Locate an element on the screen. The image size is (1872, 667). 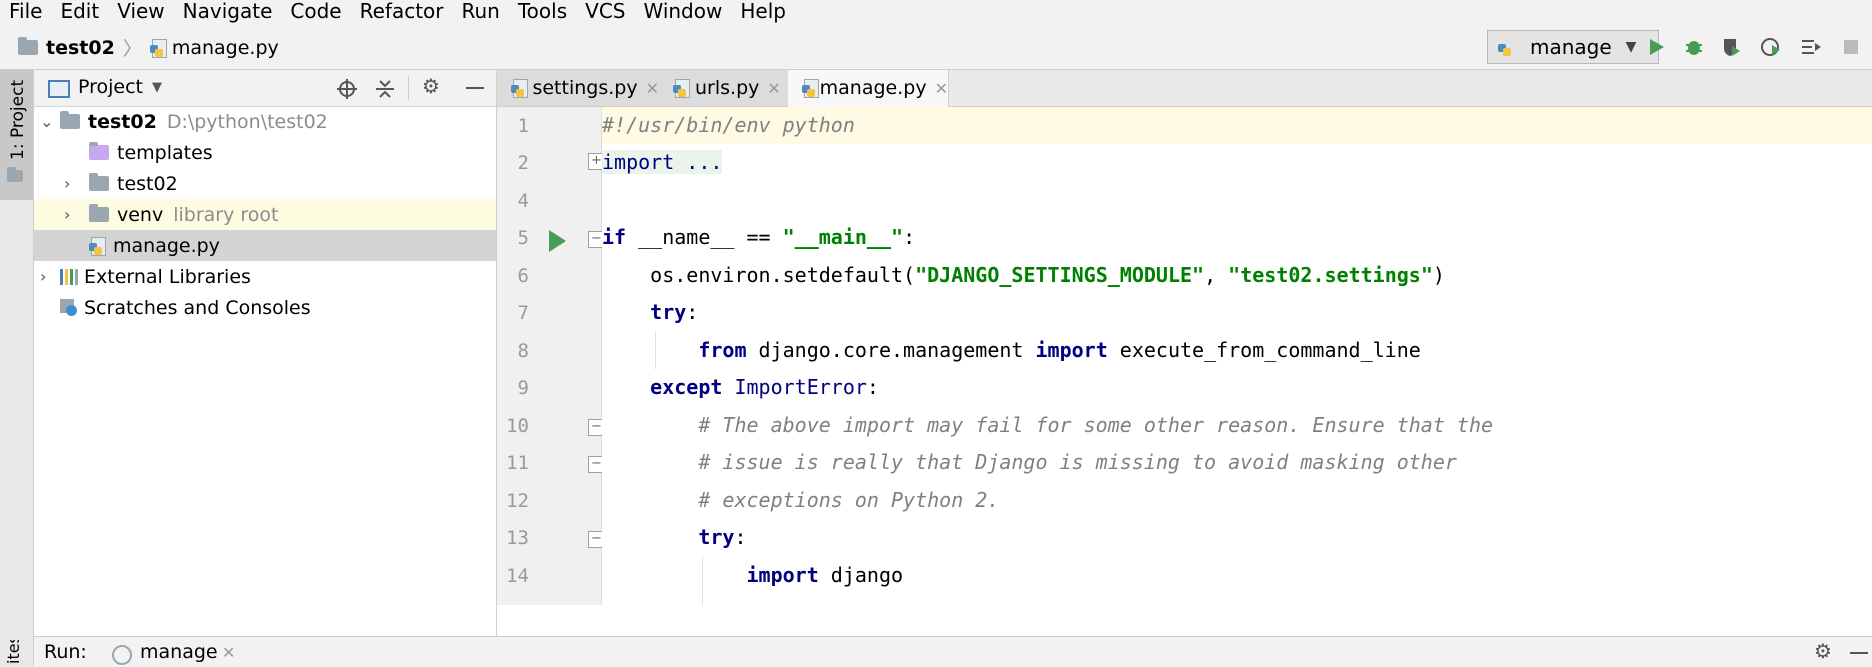
tree-item-project-root: ⌄ test02 D:\python\test02 is located at coordinates (265, 121).